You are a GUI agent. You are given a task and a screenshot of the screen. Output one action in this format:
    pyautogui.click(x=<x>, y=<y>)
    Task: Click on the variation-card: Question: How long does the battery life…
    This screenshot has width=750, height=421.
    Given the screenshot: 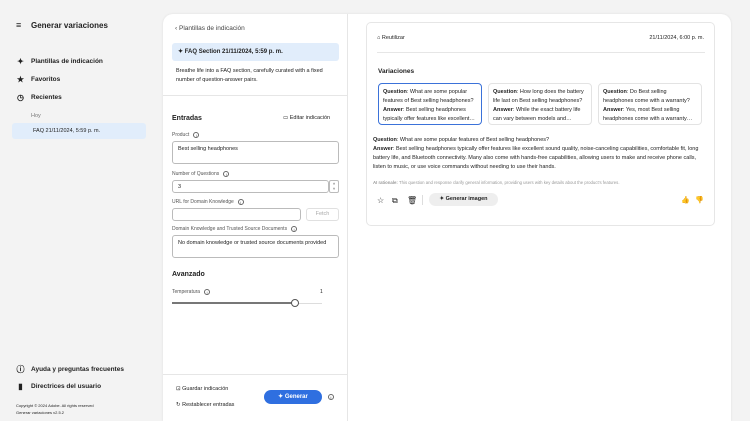 What is the action you would take?
    pyautogui.click(x=540, y=104)
    